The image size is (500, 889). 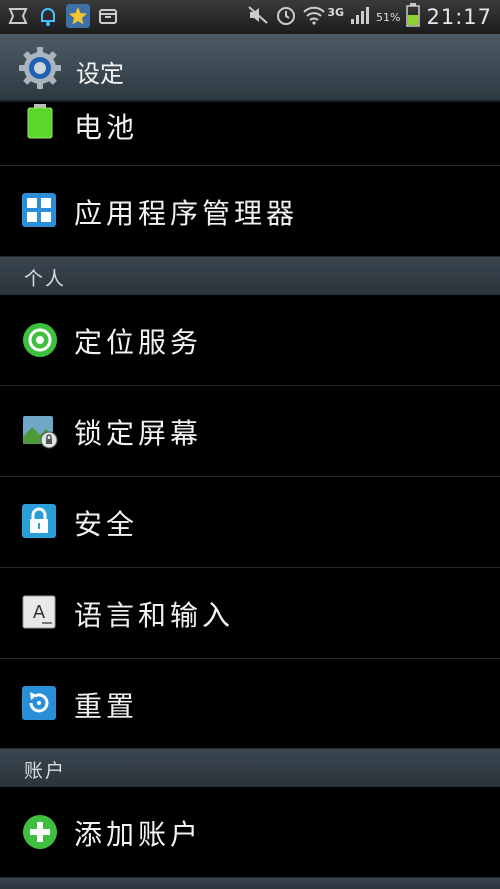 I want to click on list-item-label: 应用程序管理器, so click(x=186, y=213).